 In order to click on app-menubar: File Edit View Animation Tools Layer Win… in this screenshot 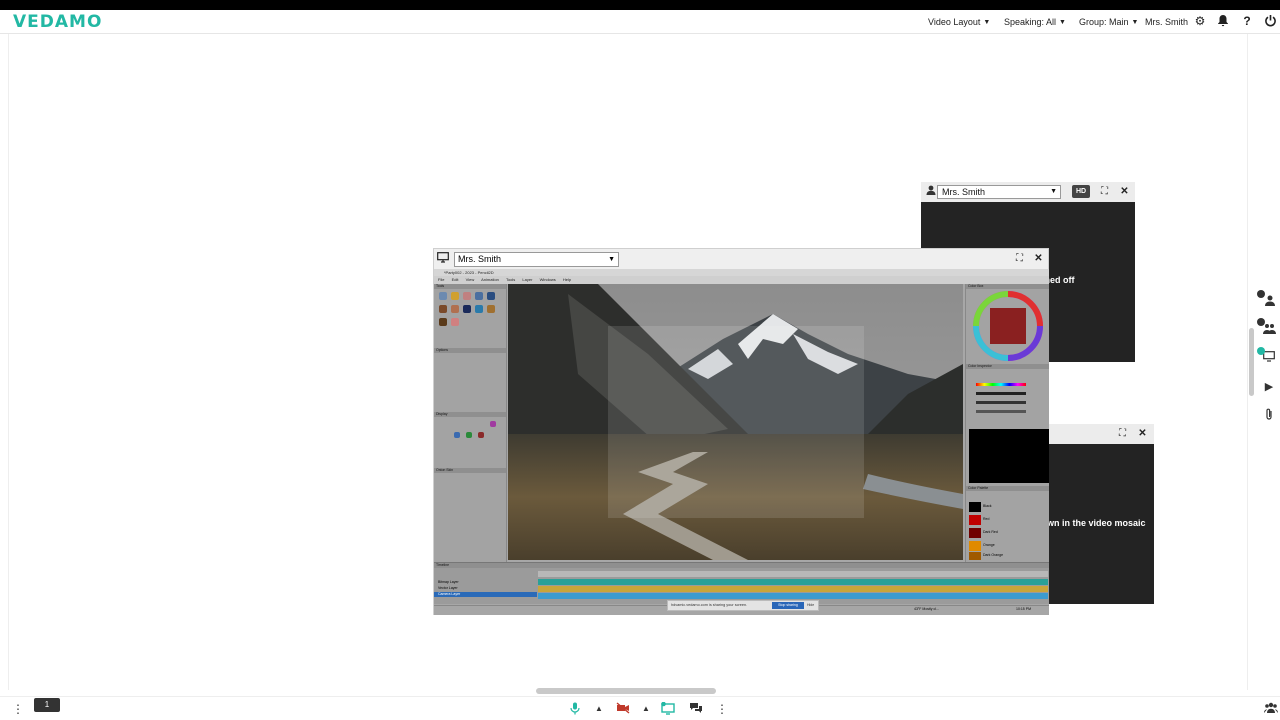, I will do `click(741, 280)`.